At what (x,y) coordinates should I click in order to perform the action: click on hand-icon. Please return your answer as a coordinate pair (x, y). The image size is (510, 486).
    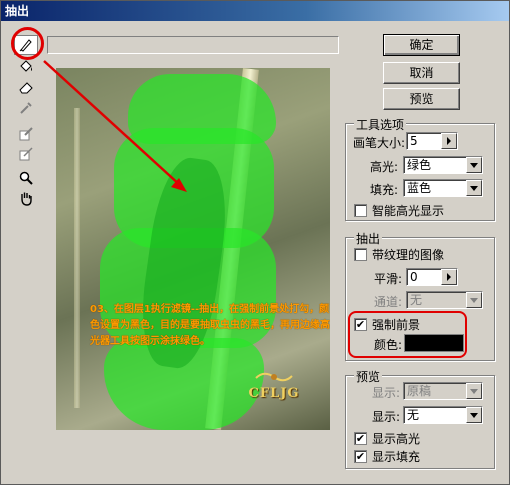
    Looking at the image, I should click on (26, 199).